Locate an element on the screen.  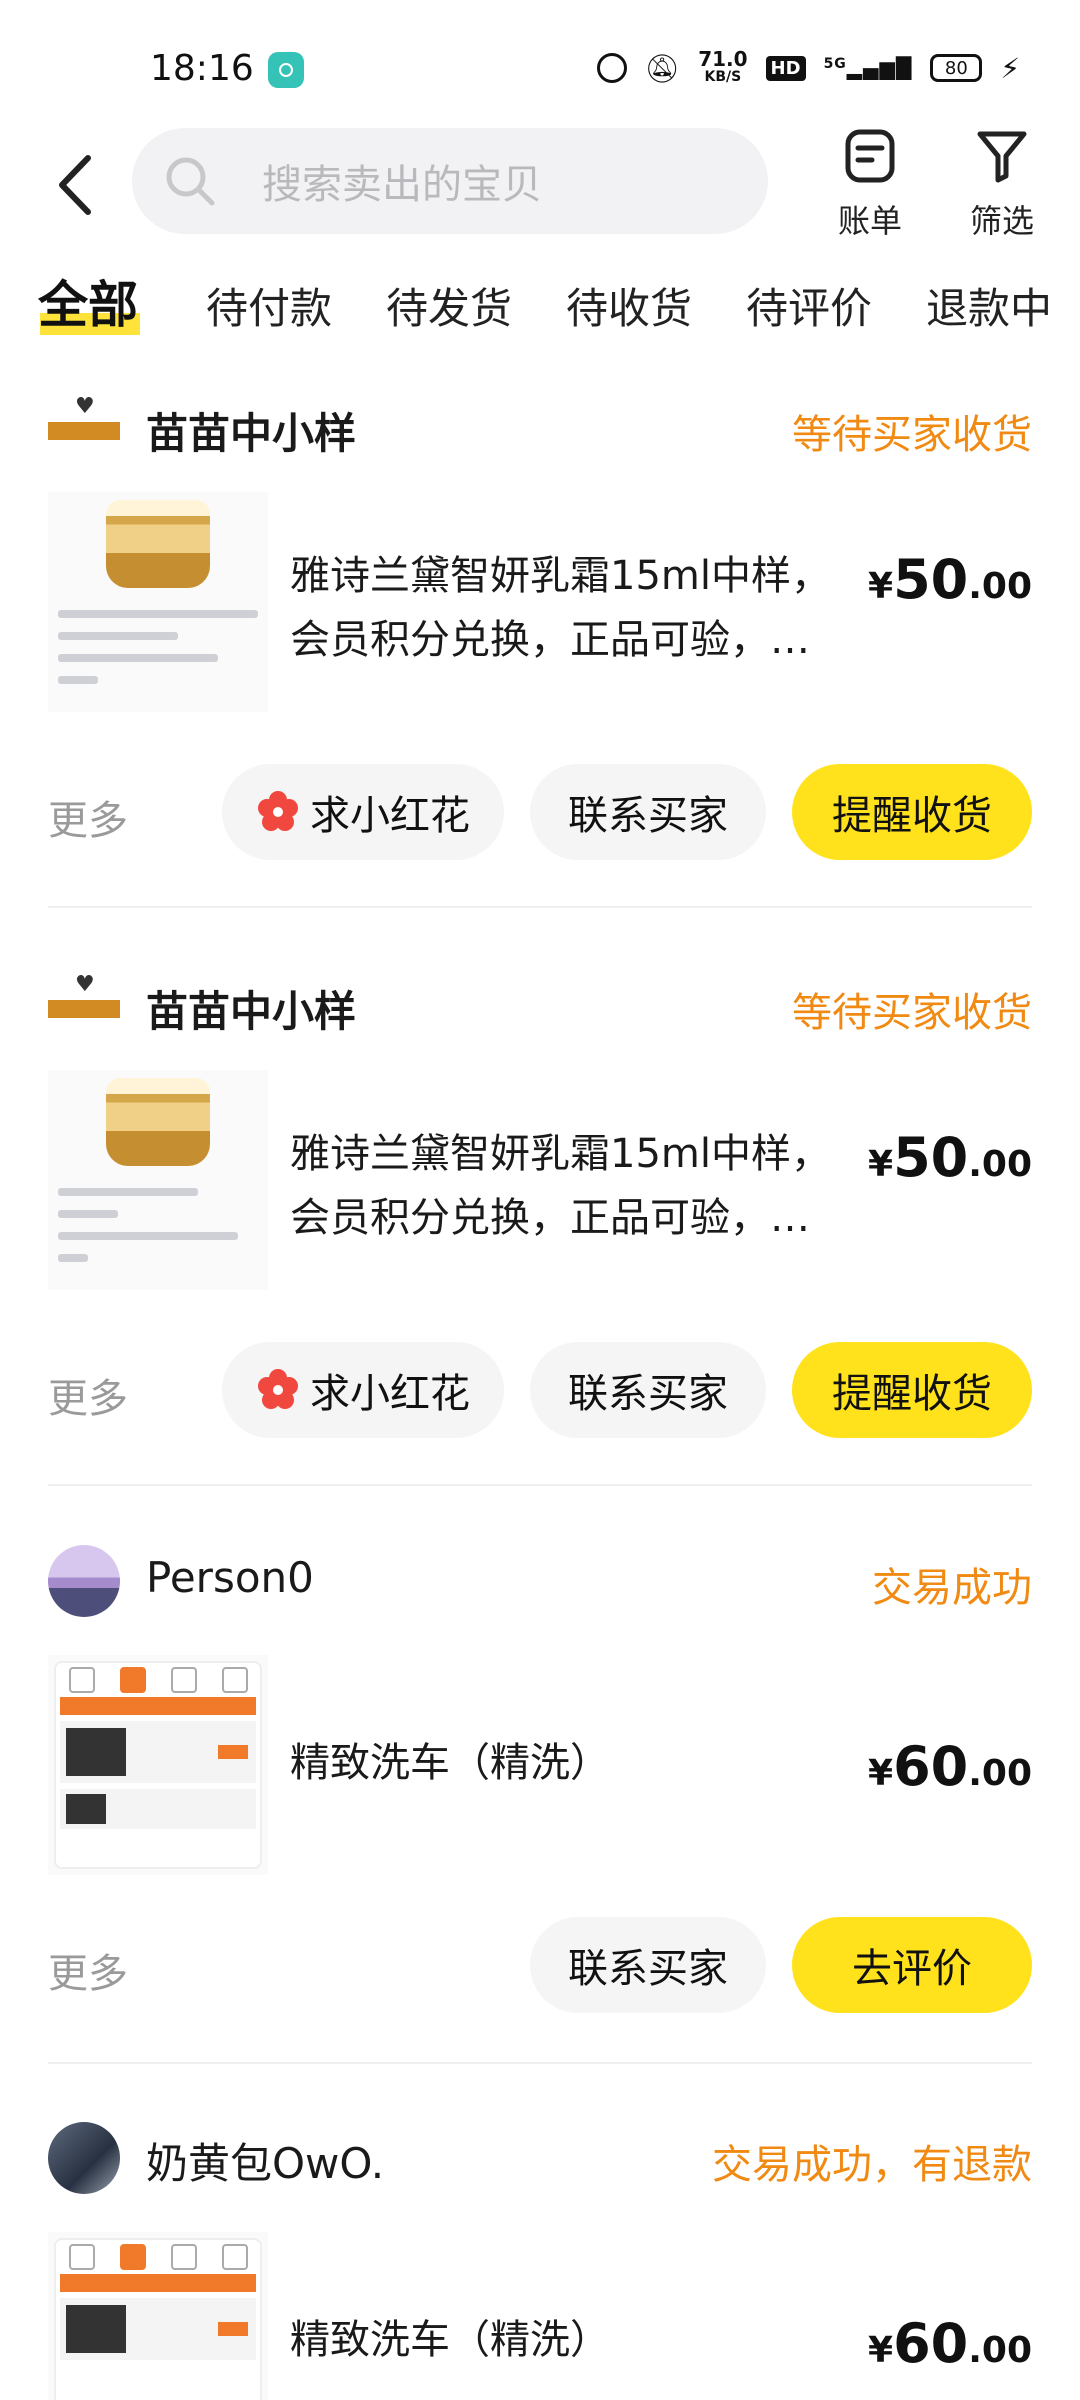
search-placeholder: 搜索卖出的宝贝 is located at coordinates (402, 185).